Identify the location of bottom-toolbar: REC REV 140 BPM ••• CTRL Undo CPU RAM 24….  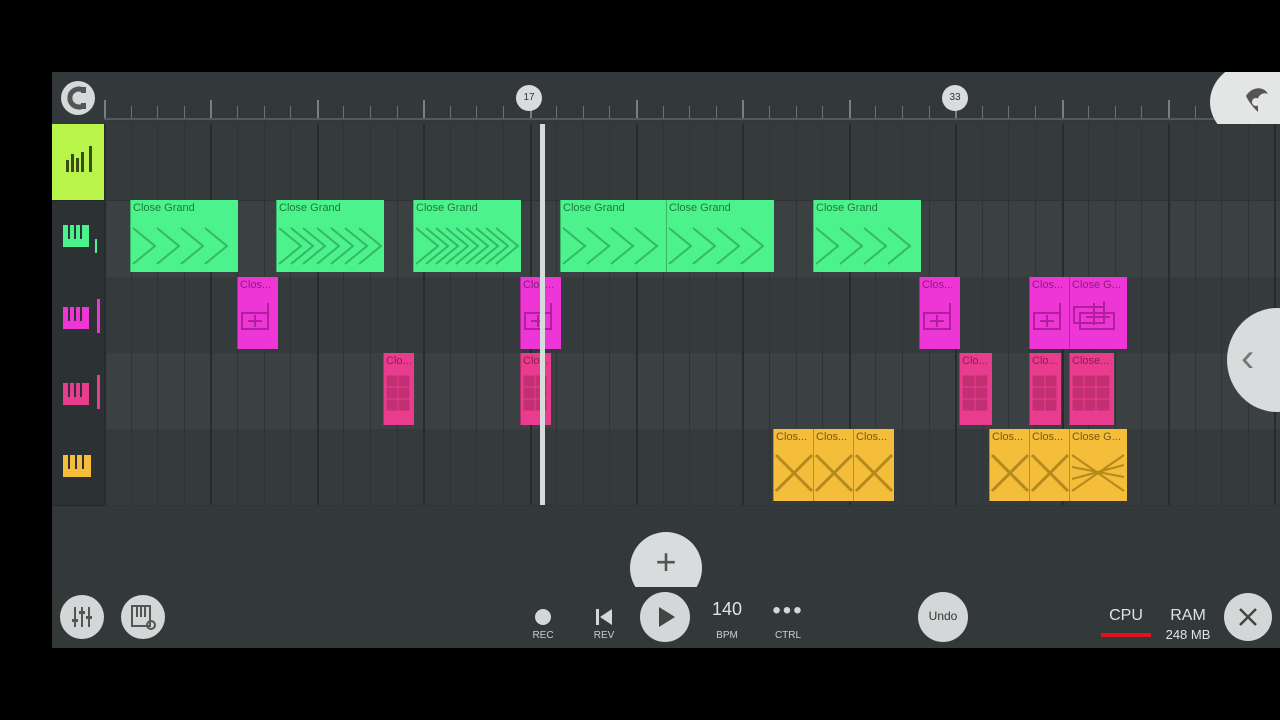
(666, 617).